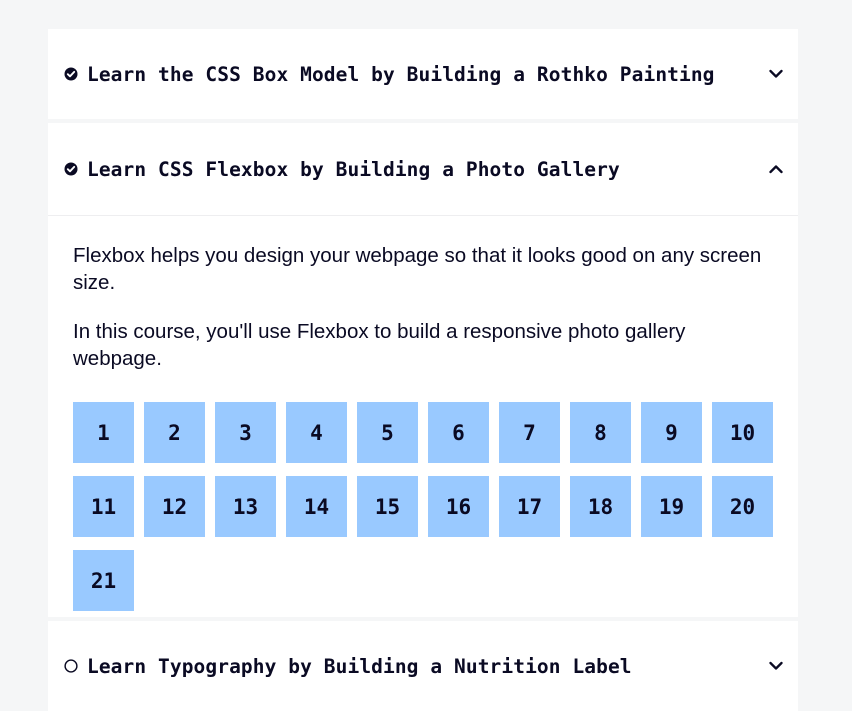 This screenshot has width=852, height=711. Describe the element at coordinates (71, 666) in the screenshot. I see `empty-circle-icon` at that location.